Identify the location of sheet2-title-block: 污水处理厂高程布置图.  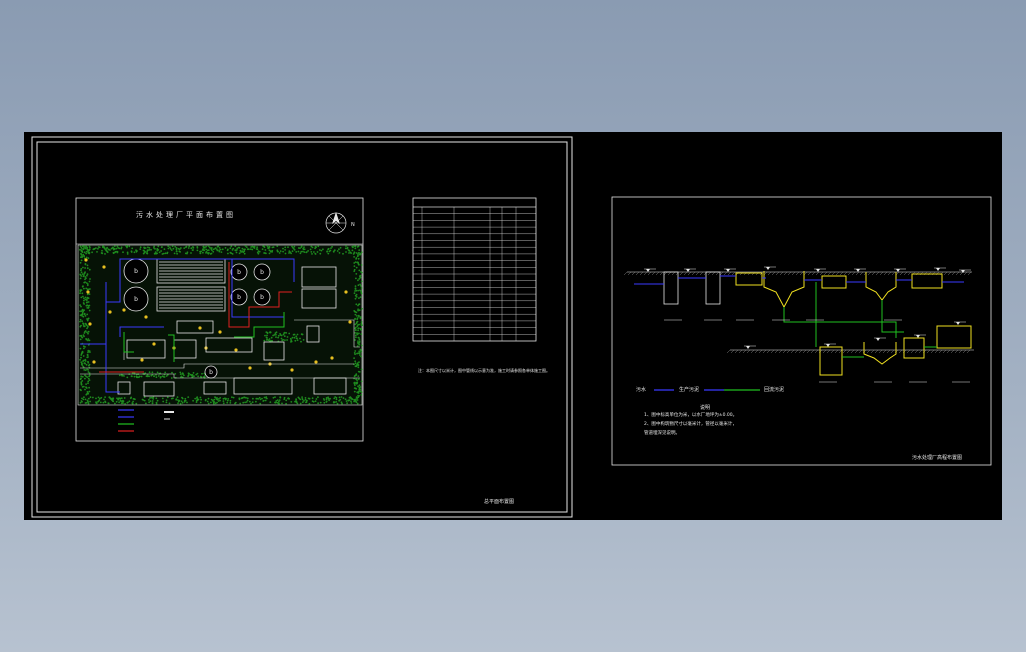
(937, 458).